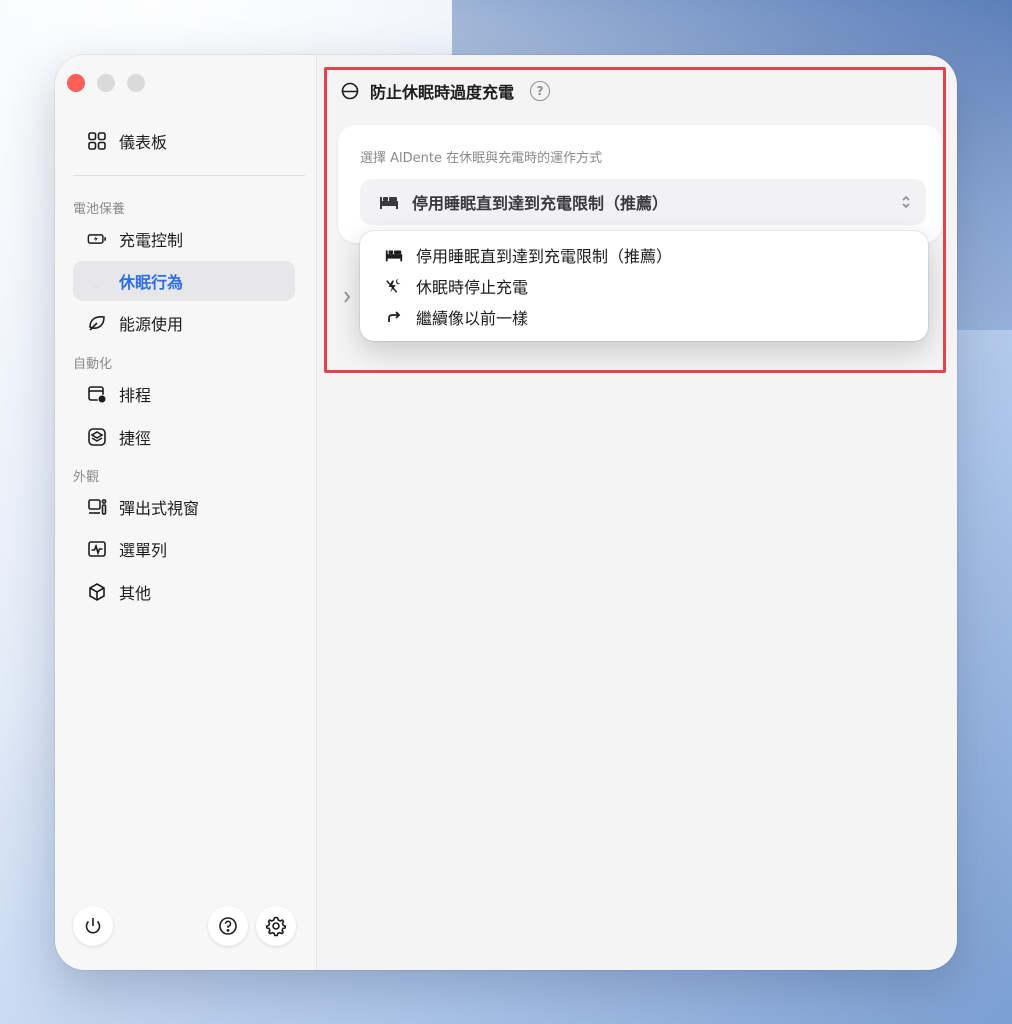  I want to click on sleep-mode-select: 停用睡眠直到達到充電限制（推薦）, so click(643, 202).